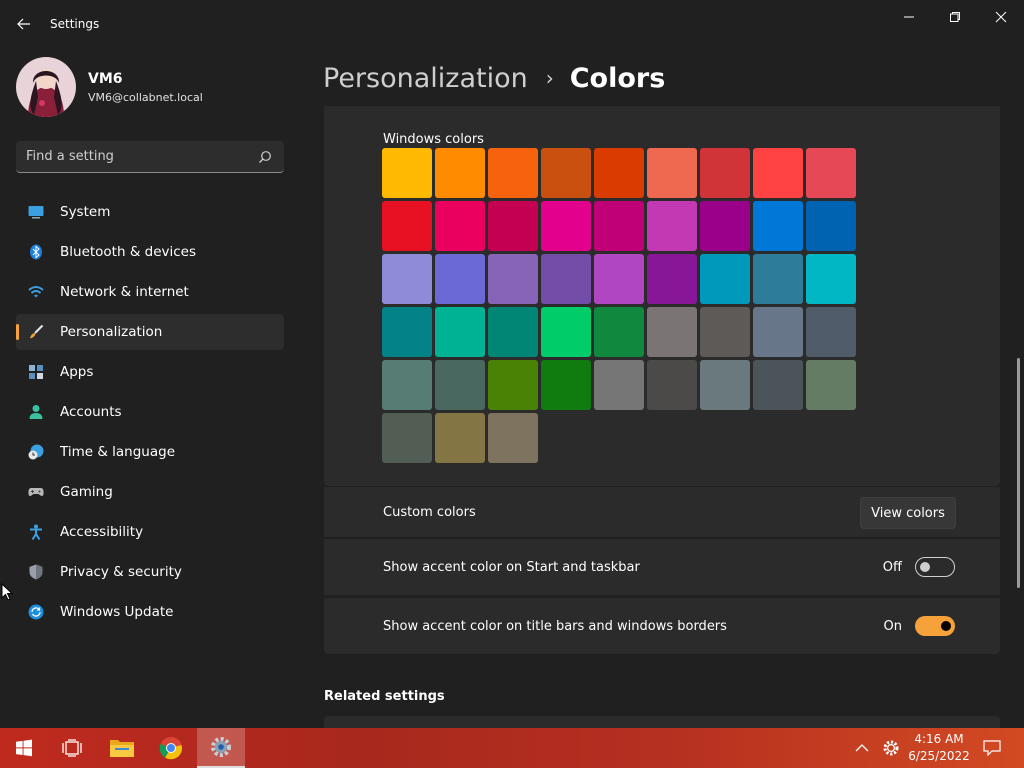 The image size is (1024, 768). Describe the element at coordinates (7, 592) in the screenshot. I see `mouse-cursor-icon` at that location.